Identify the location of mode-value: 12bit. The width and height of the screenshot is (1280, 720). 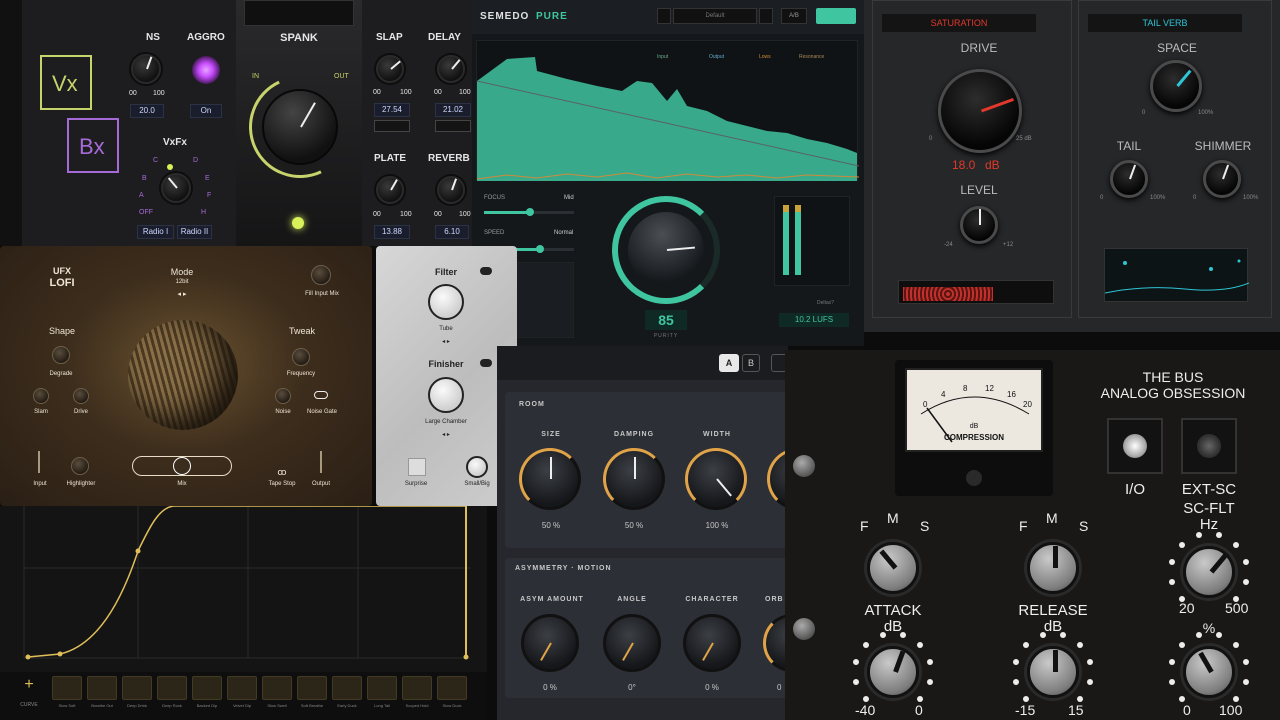
(181, 282).